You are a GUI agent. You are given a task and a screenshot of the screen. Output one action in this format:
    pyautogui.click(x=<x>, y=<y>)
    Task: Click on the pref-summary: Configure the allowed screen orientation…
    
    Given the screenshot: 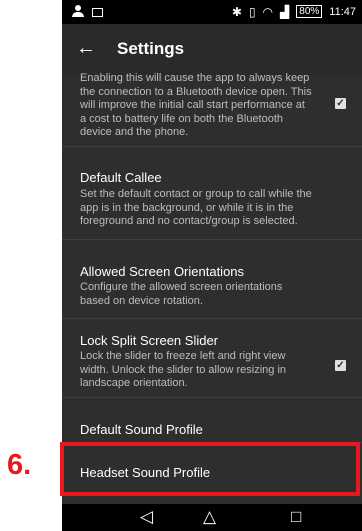 What is the action you would take?
    pyautogui.click(x=181, y=294)
    